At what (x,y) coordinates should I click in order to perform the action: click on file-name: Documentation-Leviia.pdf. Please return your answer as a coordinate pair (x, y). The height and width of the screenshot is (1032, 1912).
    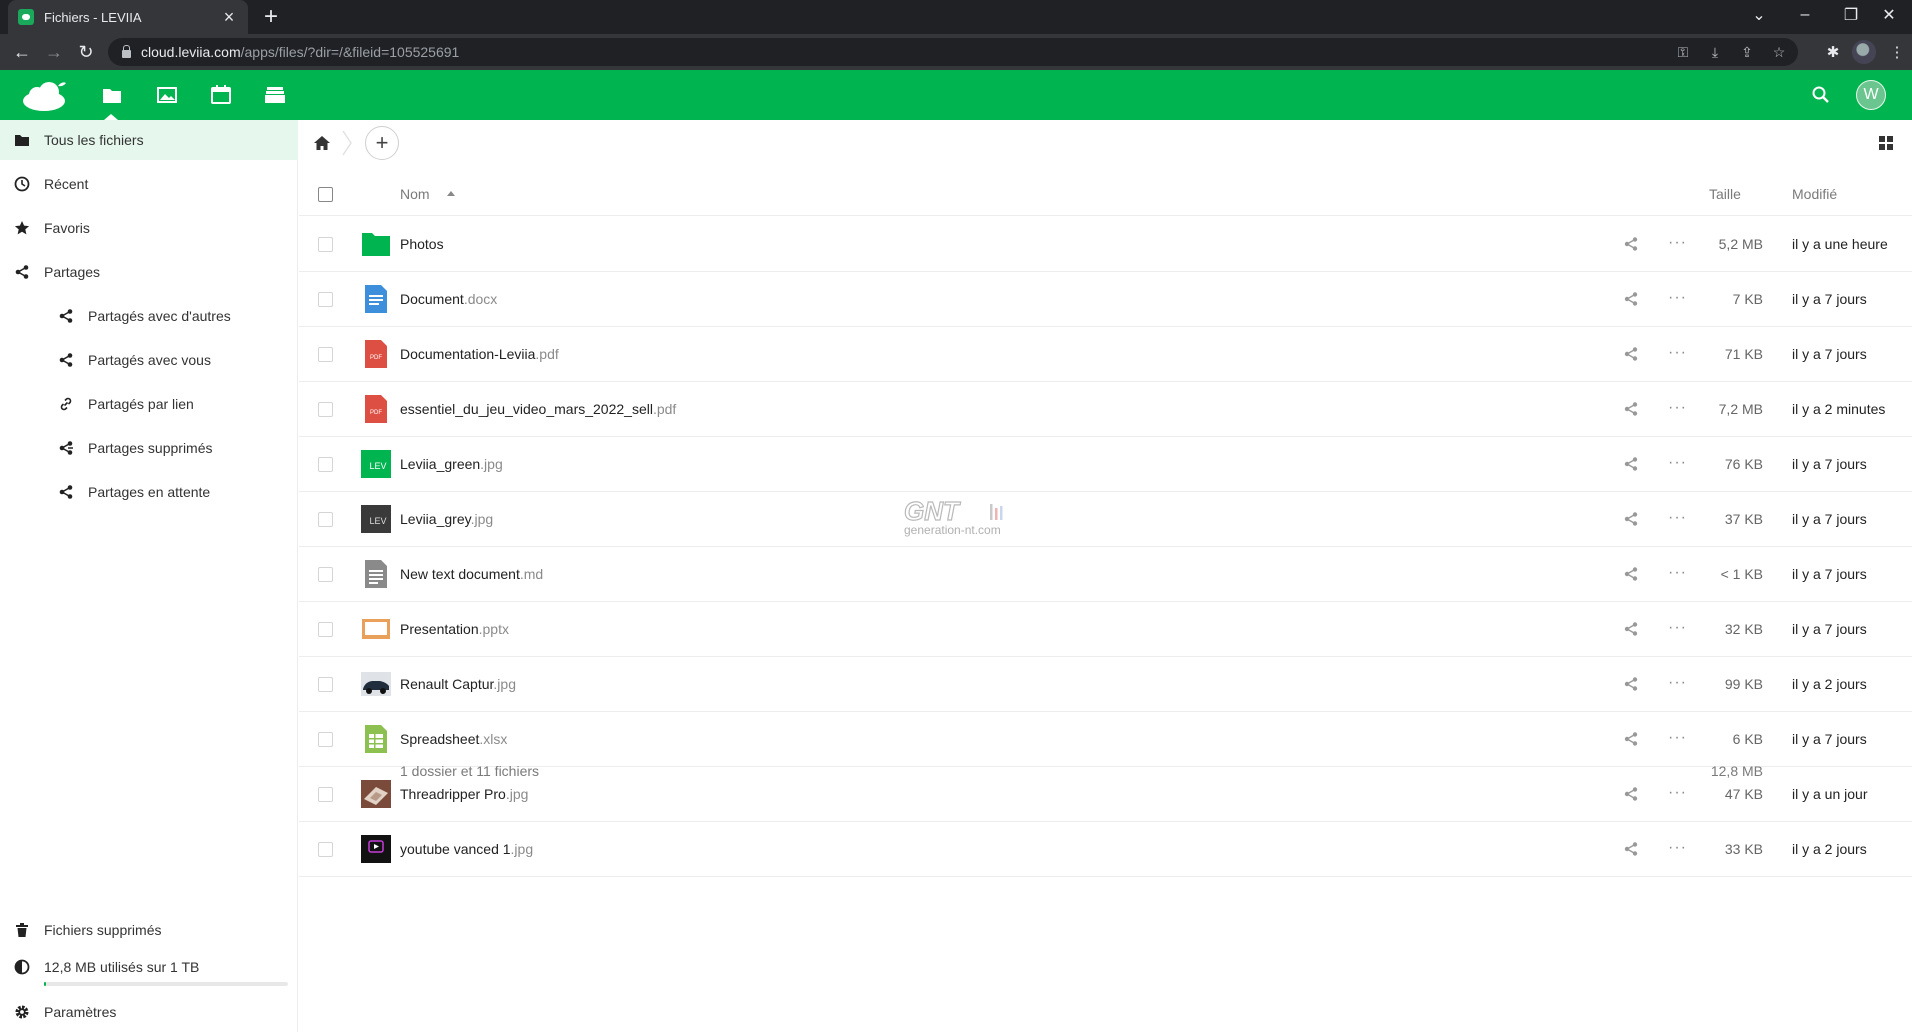
    Looking at the image, I should click on (479, 354).